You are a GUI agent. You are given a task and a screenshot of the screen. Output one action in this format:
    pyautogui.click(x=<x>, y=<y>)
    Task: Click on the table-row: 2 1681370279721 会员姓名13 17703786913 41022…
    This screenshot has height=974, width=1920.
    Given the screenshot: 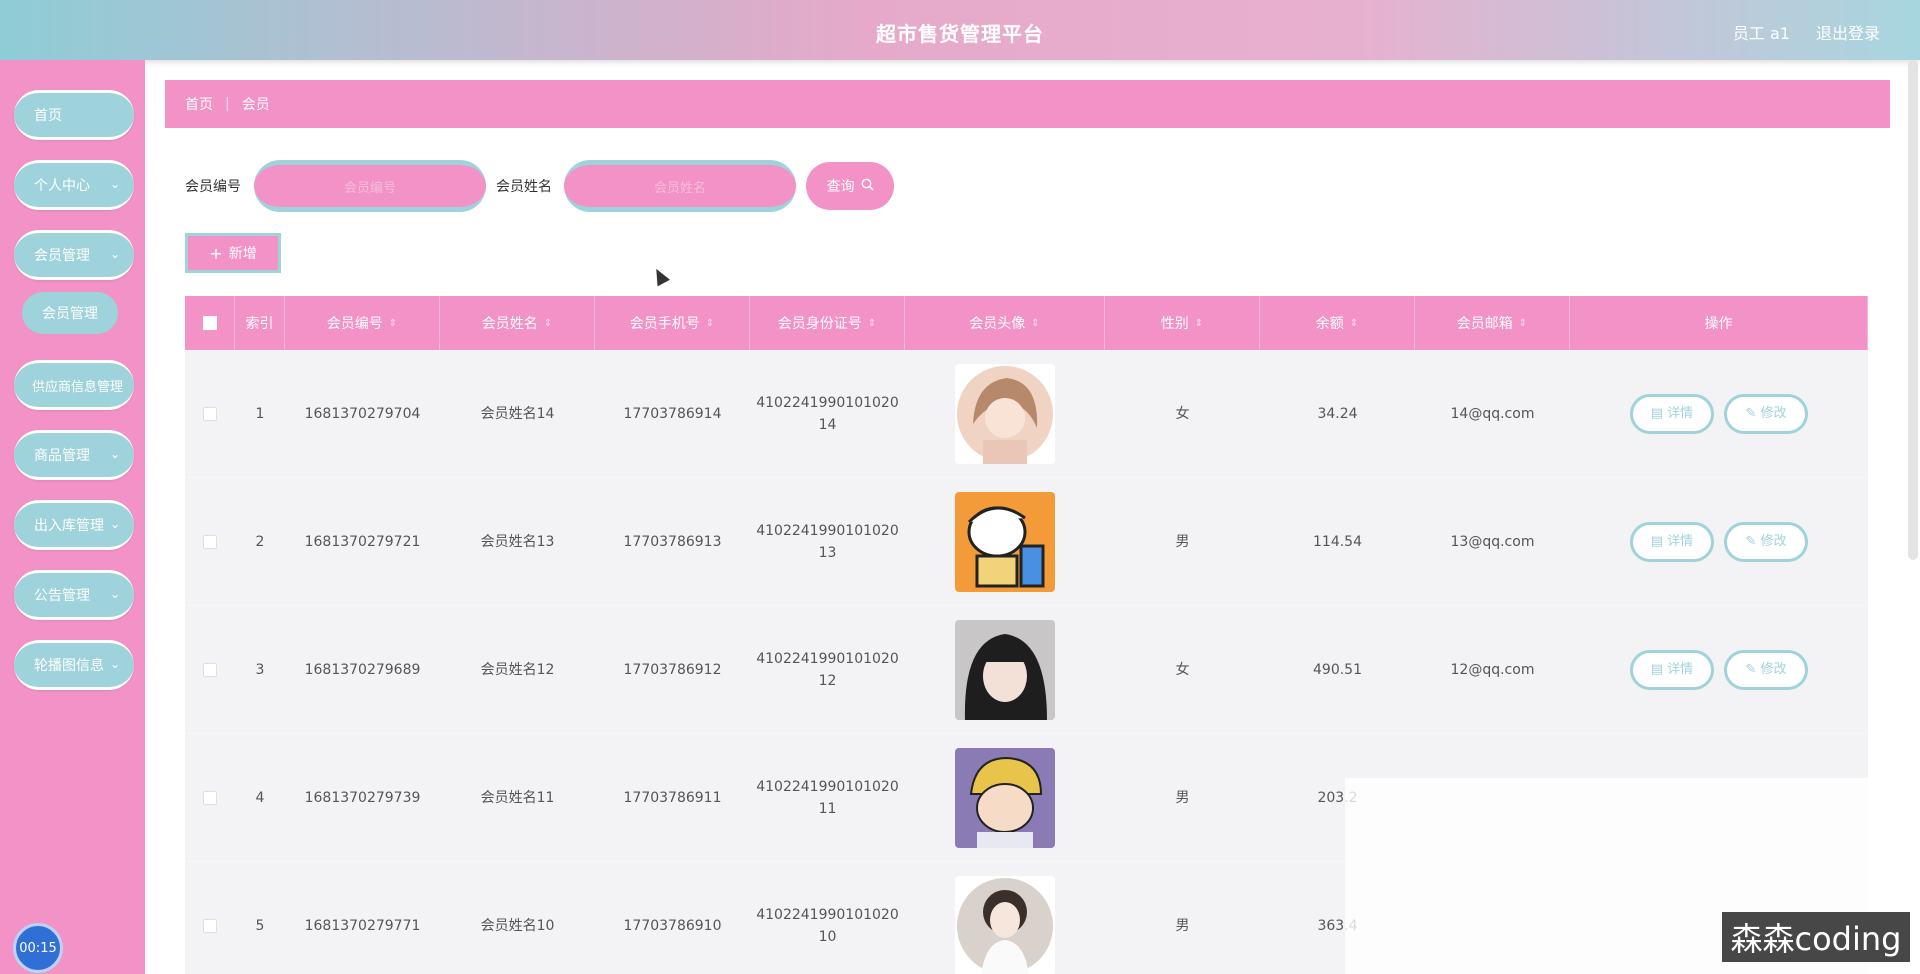 What is the action you would take?
    pyautogui.click(x=1026, y=542)
    